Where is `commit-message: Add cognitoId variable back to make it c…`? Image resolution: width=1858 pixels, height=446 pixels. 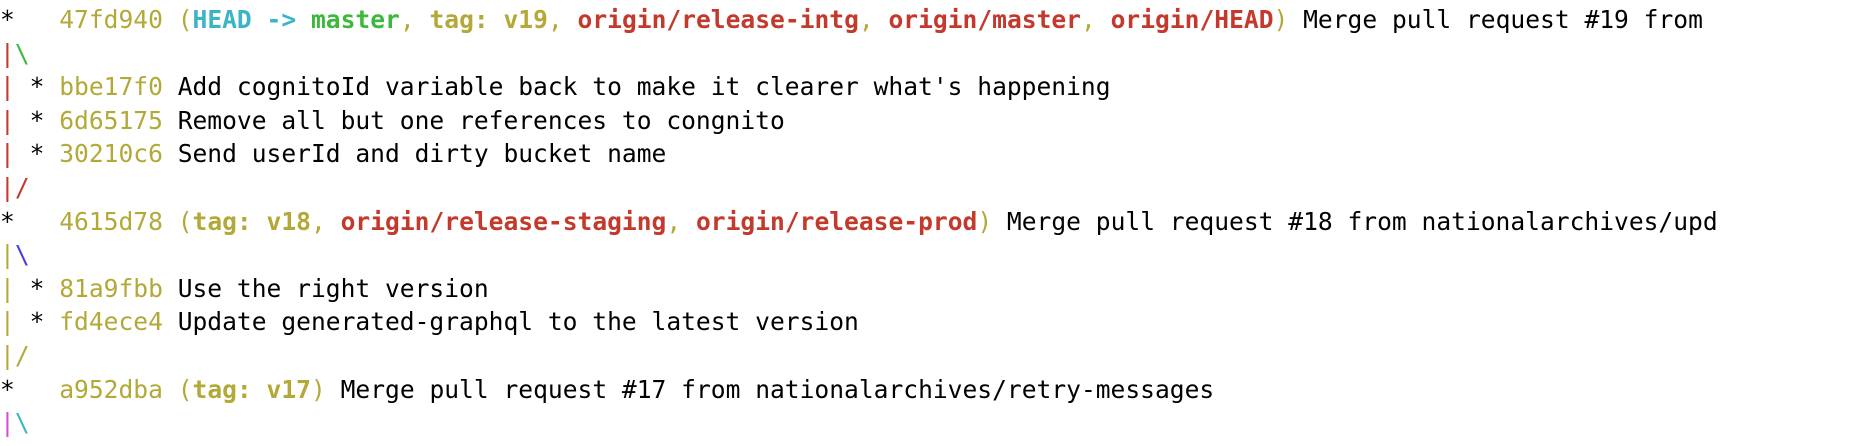 commit-message: Add cognitoId variable back to make it c… is located at coordinates (636, 87).